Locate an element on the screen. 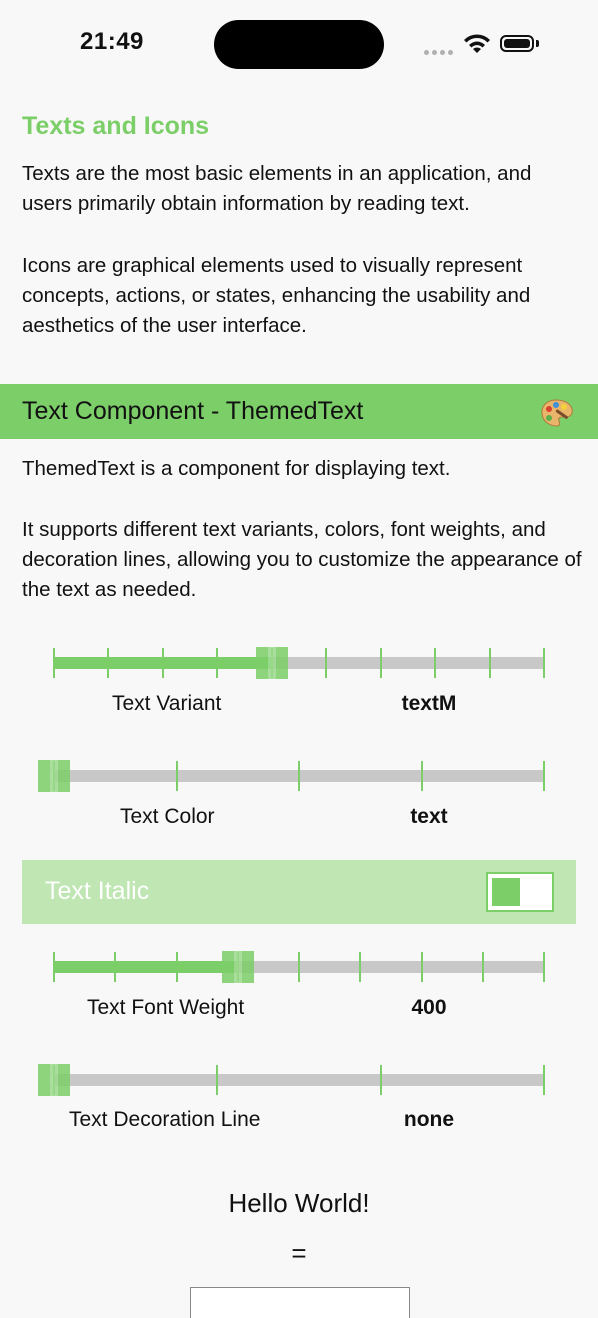 The image size is (598, 1318). text-decoration-value: none is located at coordinates (429, 1119).